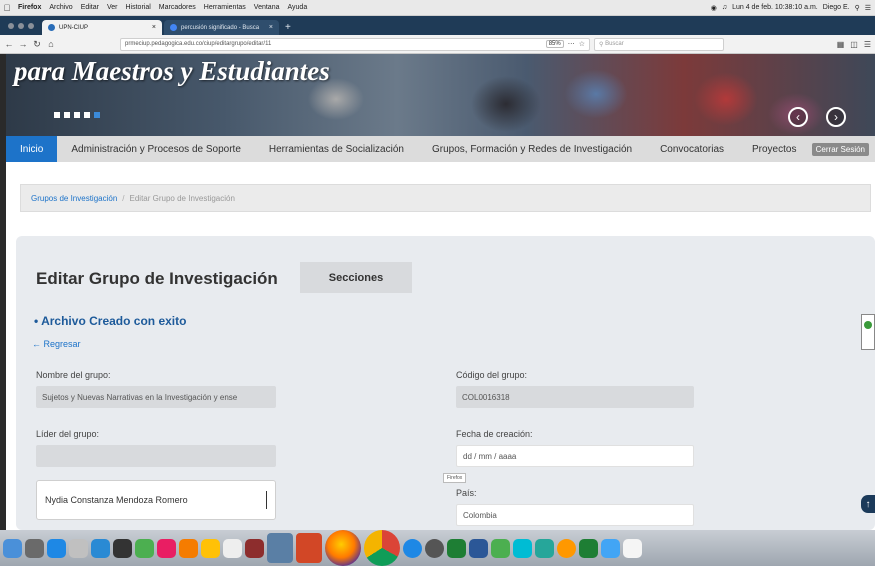 This screenshot has width=875, height=566. I want to click on nav-convocatorias: Convocatorias, so click(692, 149).